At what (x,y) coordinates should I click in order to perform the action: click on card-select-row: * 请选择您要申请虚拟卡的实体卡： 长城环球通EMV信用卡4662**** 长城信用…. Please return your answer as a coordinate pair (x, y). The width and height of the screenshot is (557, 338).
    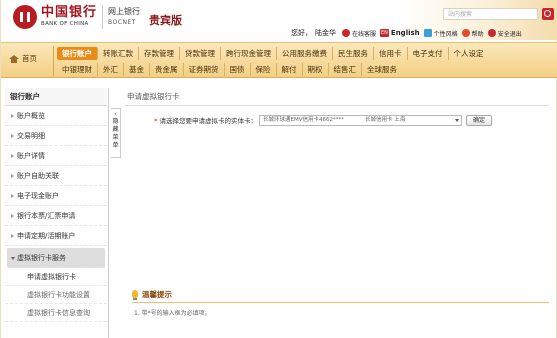
    Looking at the image, I should click on (337, 120).